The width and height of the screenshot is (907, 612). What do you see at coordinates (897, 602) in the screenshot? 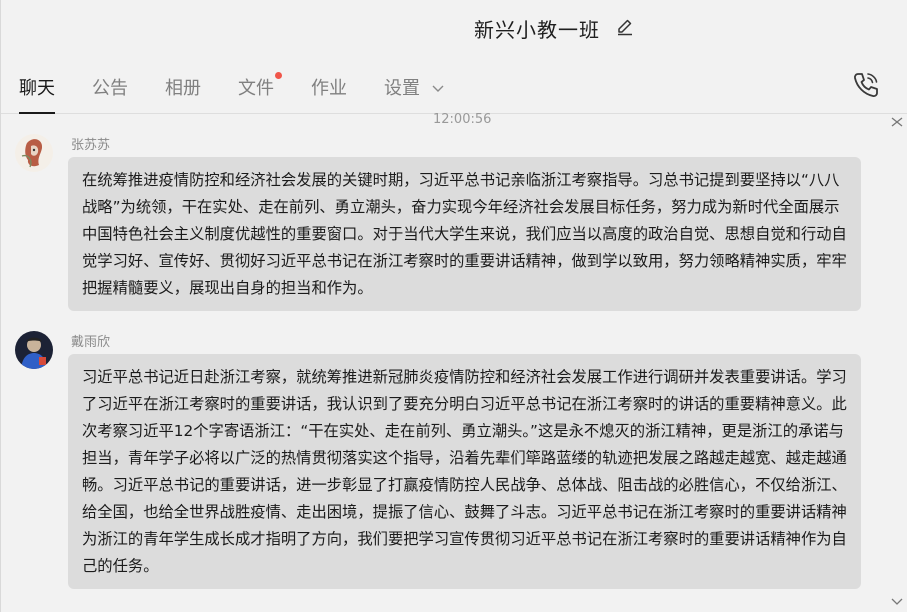
I see `scroll-down-icon` at bounding box center [897, 602].